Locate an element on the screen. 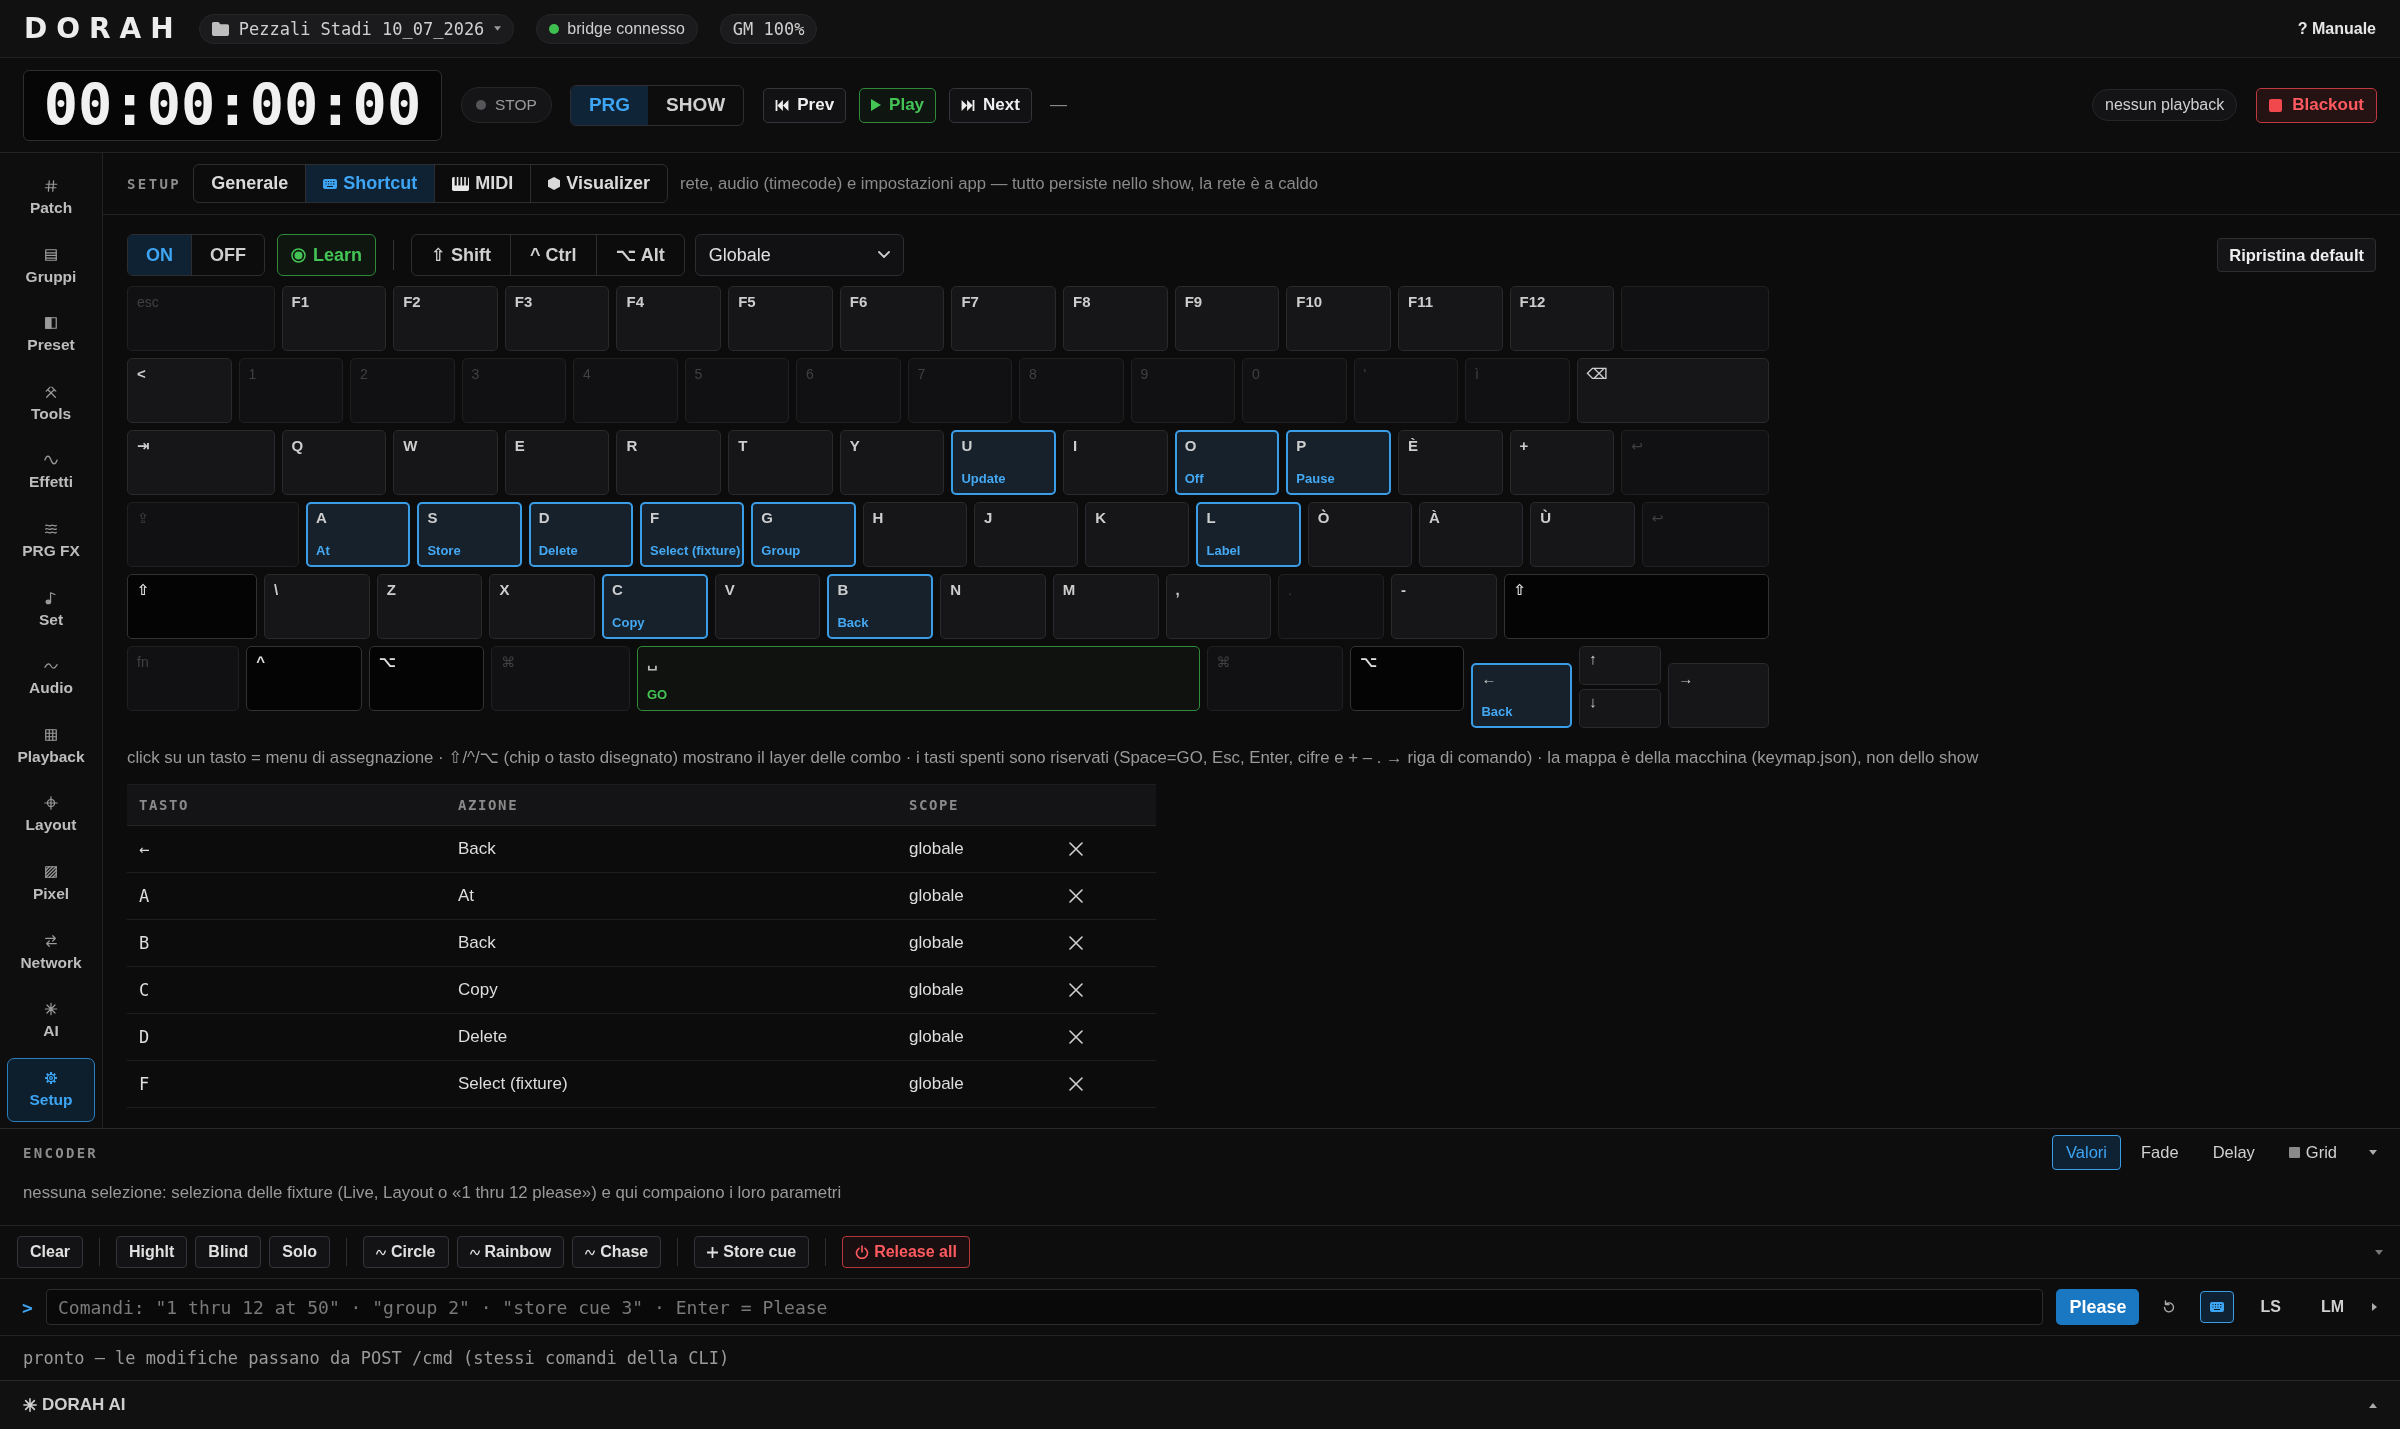 The width and height of the screenshot is (2400, 1429). keyboard-key: T is located at coordinates (780, 462).